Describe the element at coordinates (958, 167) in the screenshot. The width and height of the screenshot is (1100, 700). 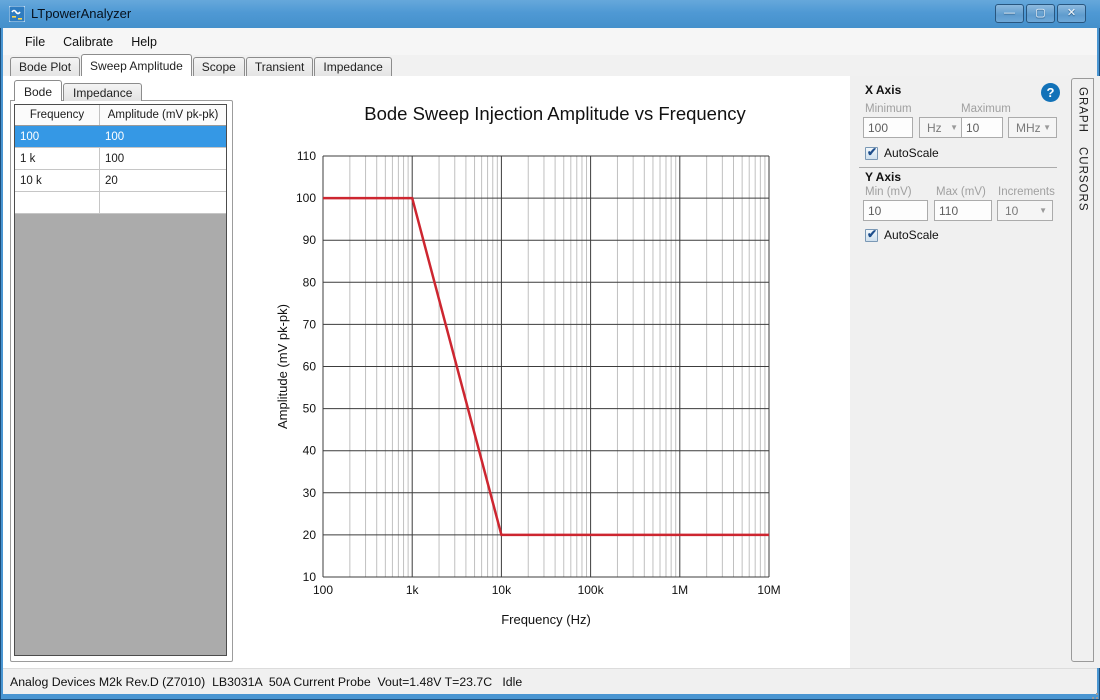
I see `section-divider` at that location.